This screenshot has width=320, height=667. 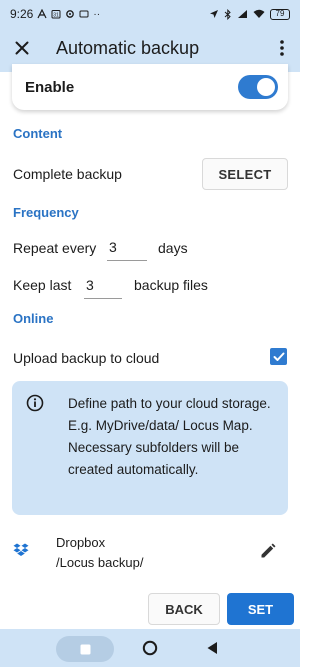 I want to click on edit-path-button, so click(x=269, y=552).